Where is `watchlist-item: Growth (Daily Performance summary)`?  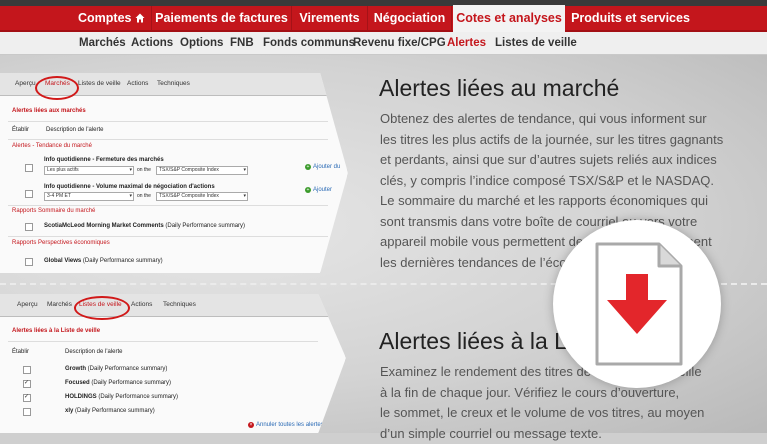
watchlist-item: Growth (Daily Performance summary) is located at coordinates (116, 369).